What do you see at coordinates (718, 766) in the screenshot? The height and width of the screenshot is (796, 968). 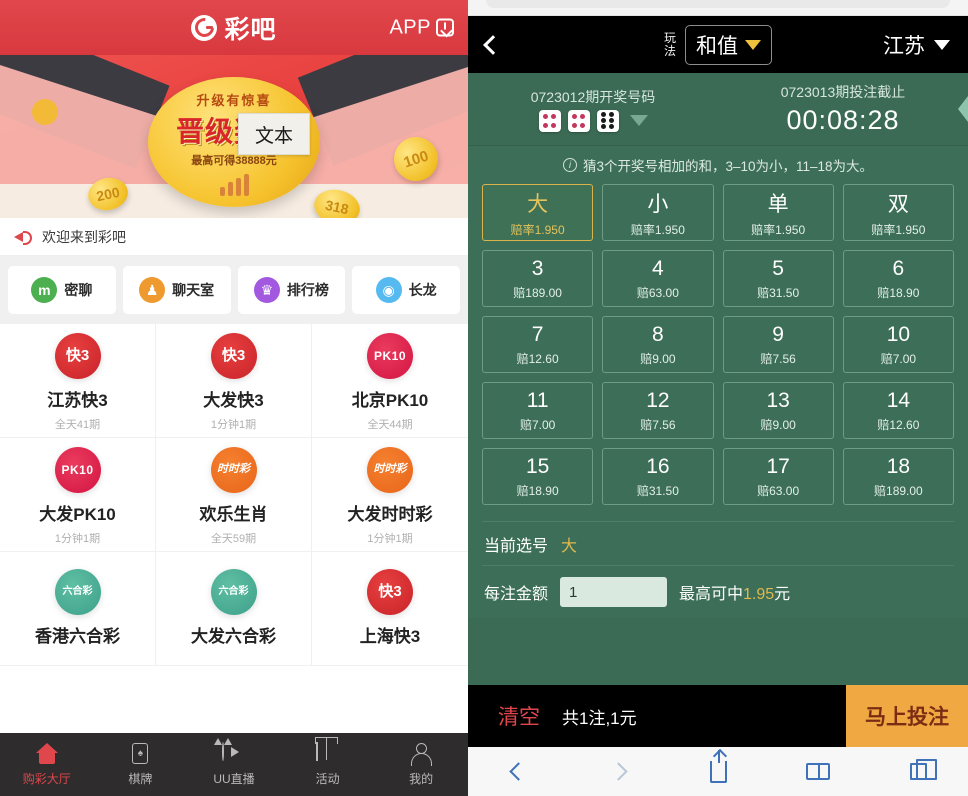 I see `browser-share-button` at bounding box center [718, 766].